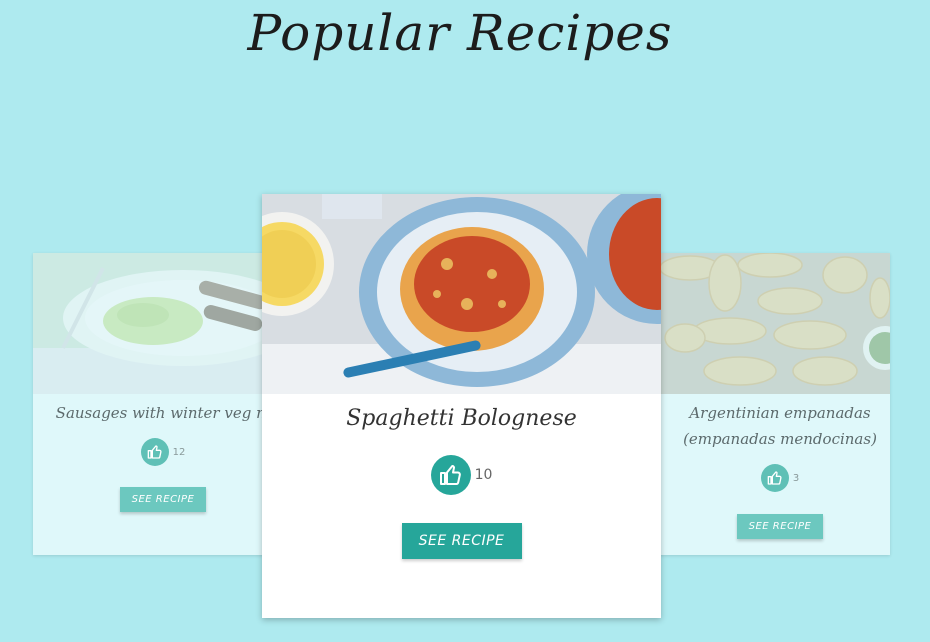  I want to click on recipe-photo-empanadas, so click(760, 323).